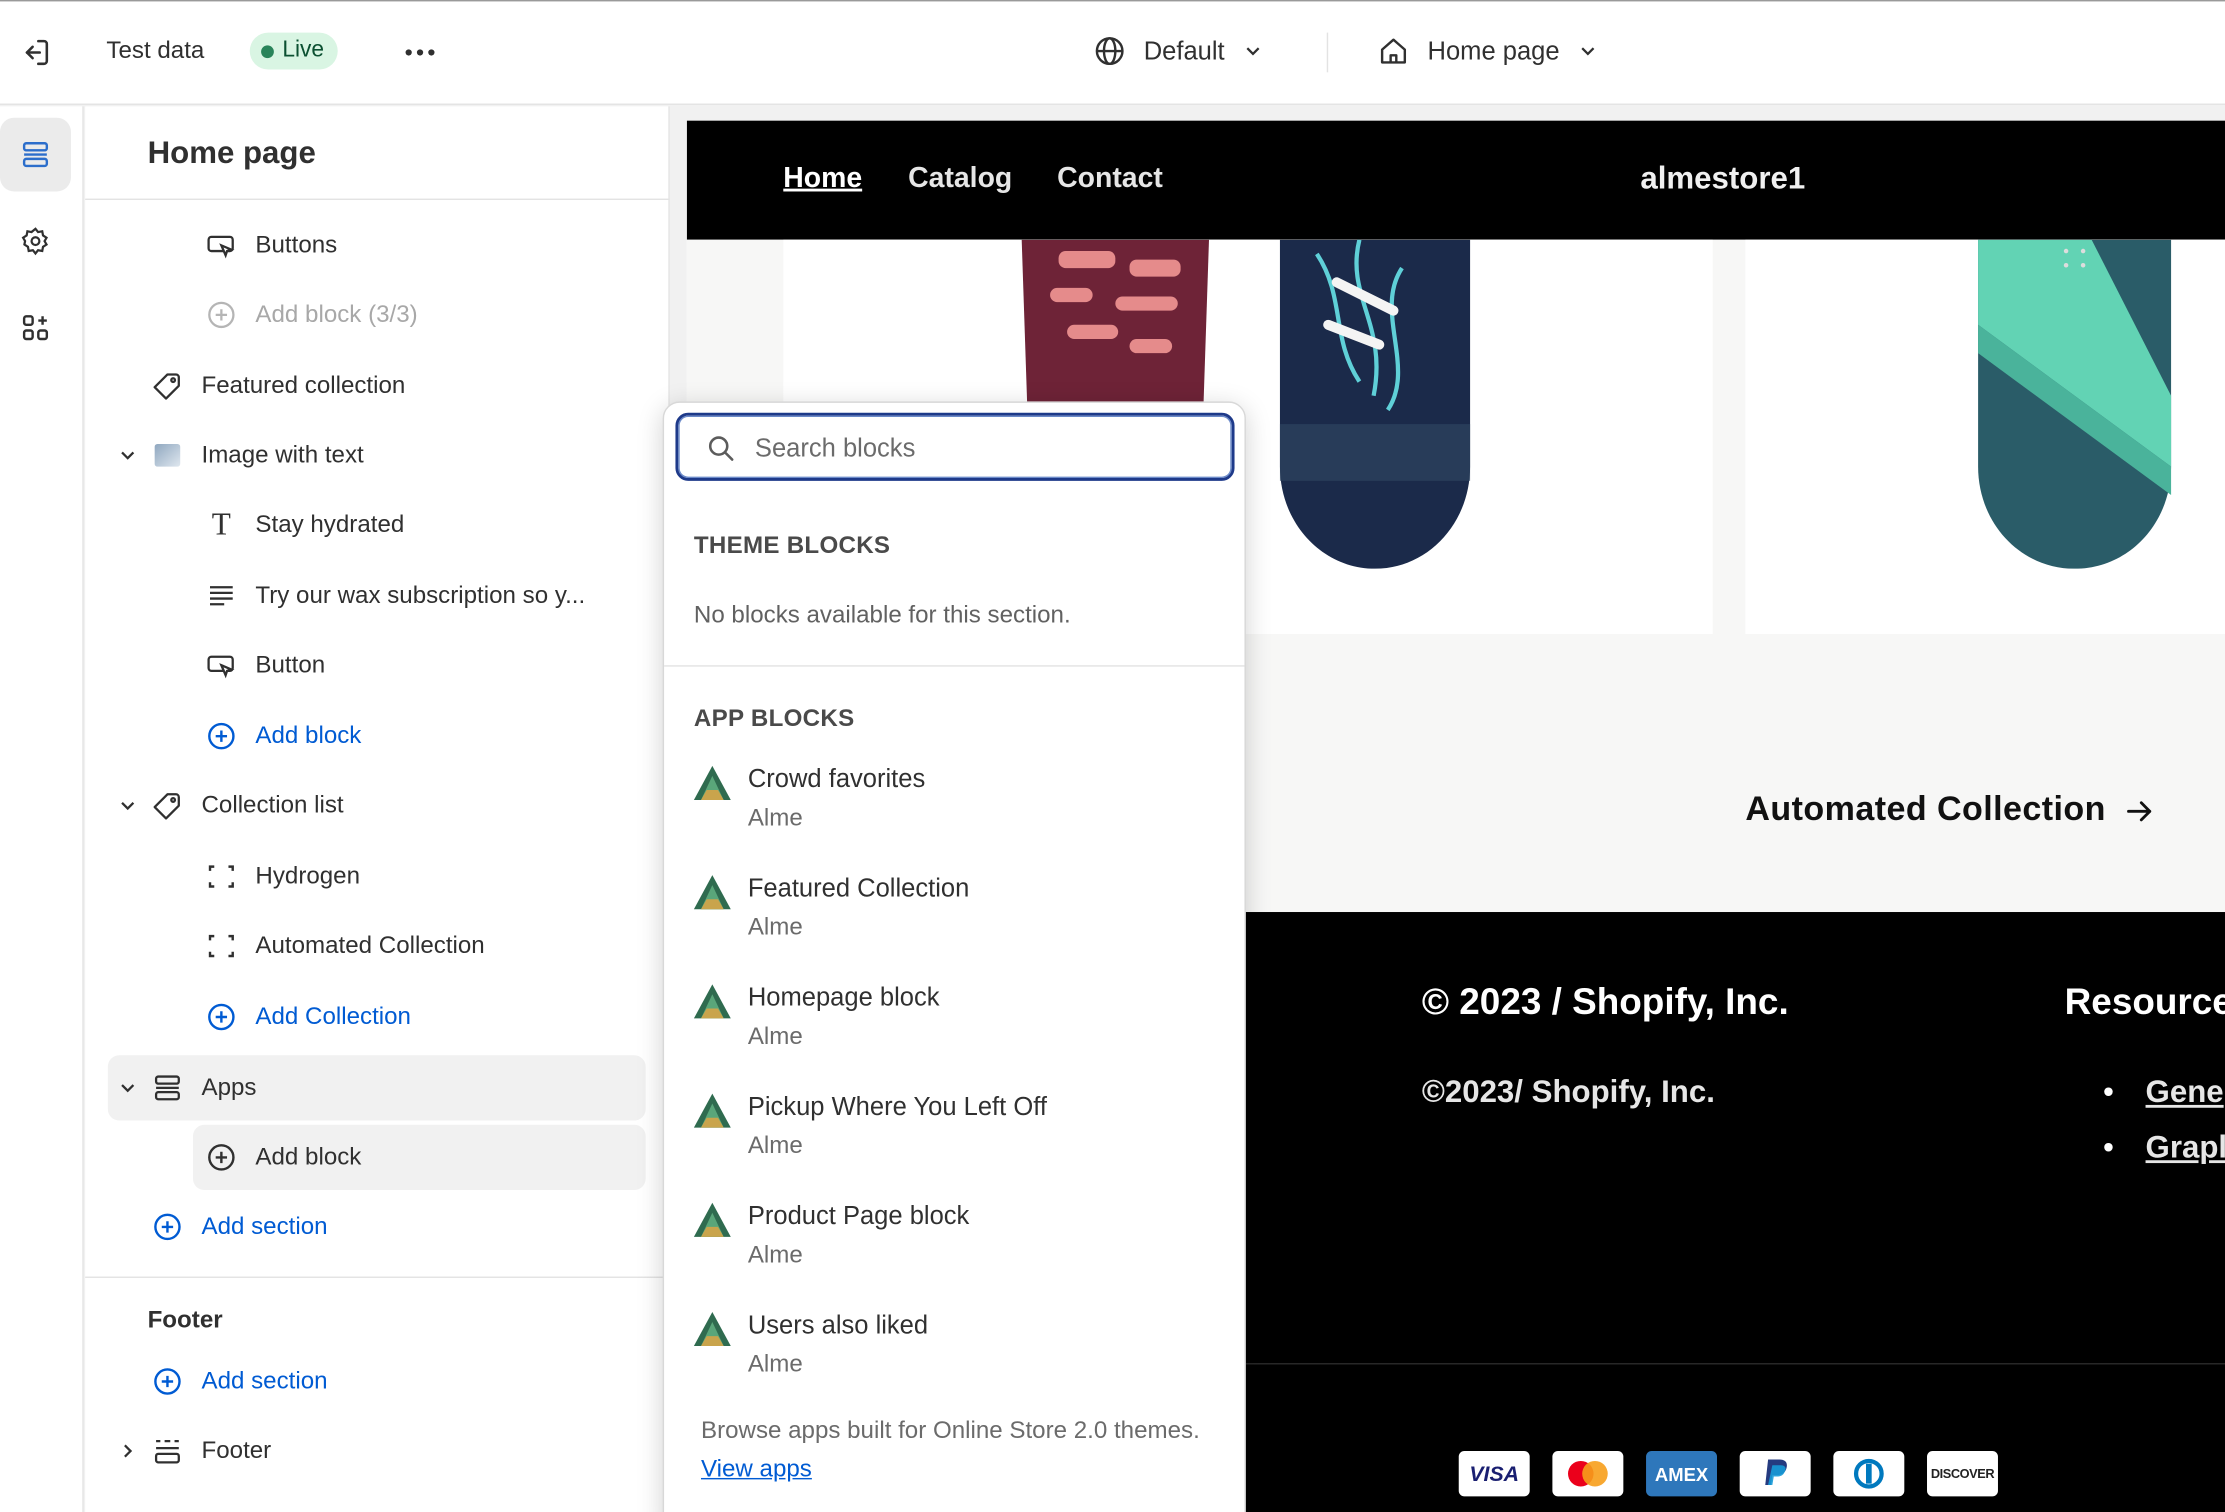  I want to click on tree-item-automated-collection: Automated Collection, so click(369, 945).